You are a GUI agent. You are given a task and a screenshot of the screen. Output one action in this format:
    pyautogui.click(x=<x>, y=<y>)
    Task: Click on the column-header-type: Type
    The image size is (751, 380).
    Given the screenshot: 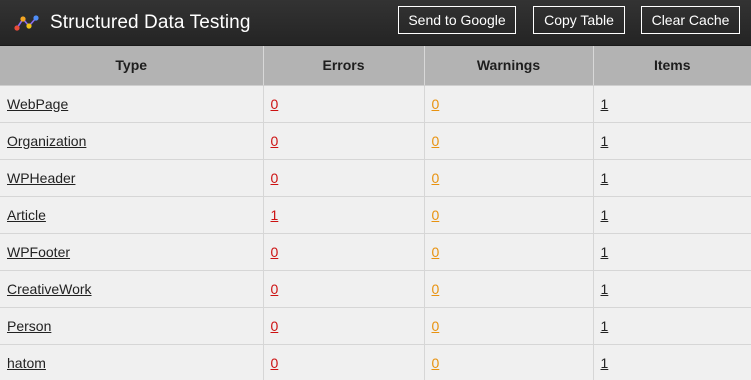 What is the action you would take?
    pyautogui.click(x=132, y=66)
    